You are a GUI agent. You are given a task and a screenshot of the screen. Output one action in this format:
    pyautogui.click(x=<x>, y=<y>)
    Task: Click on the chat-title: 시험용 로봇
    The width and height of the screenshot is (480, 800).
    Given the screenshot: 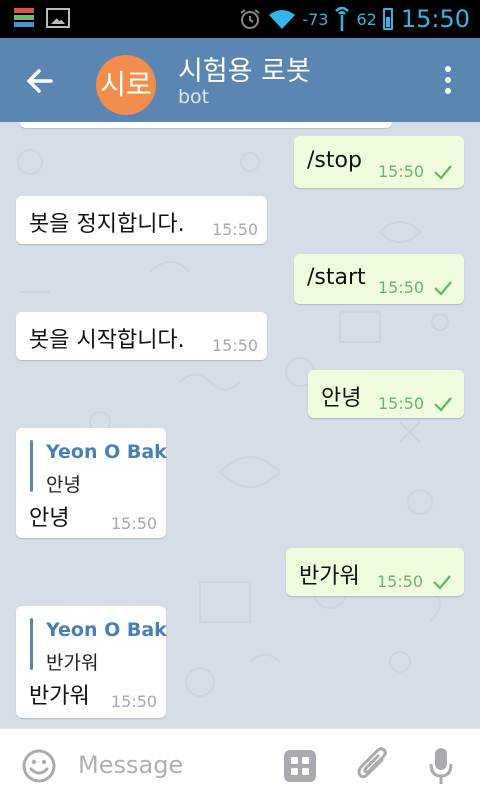 What is the action you would take?
    pyautogui.click(x=244, y=68)
    